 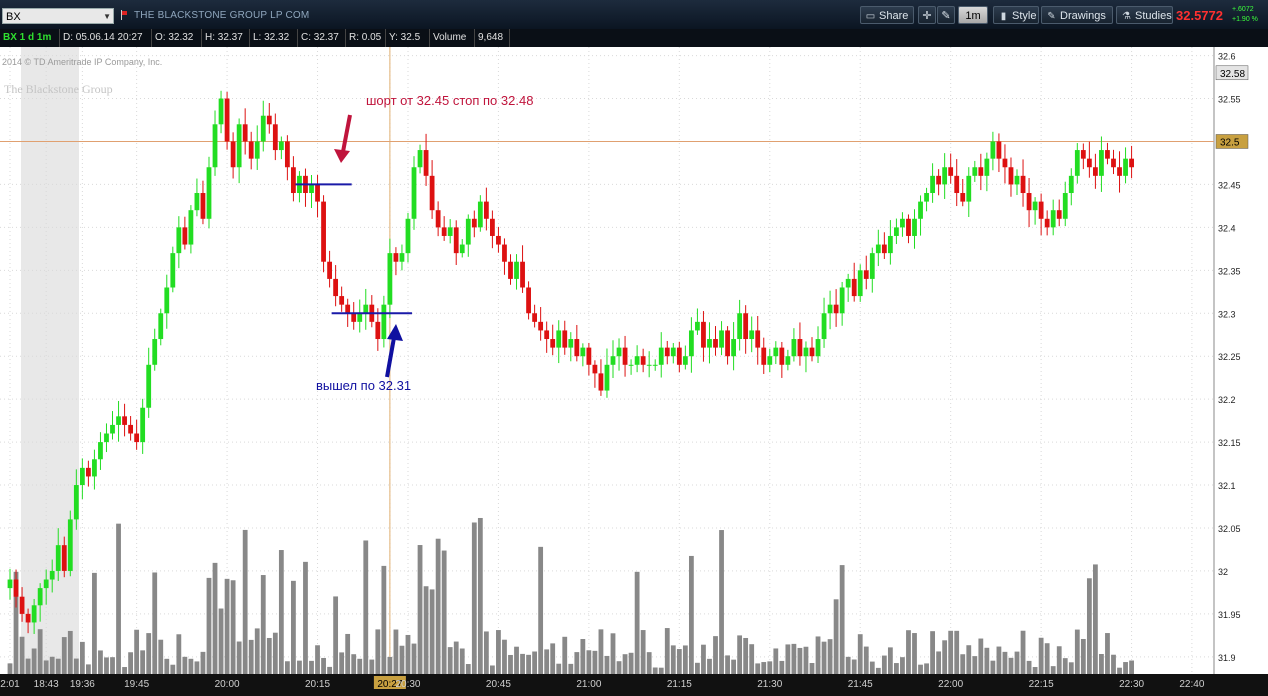 I want to click on chevron-down-icon: ▼, so click(x=107, y=17).